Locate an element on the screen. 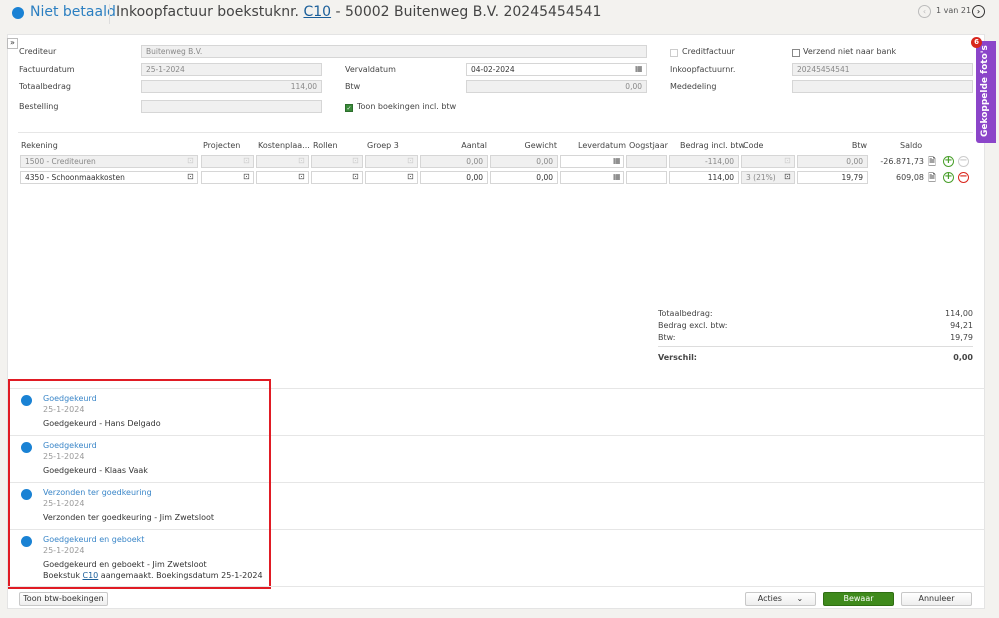 The image size is (999, 618). mededeling-label: Mededeling is located at coordinates (693, 86).